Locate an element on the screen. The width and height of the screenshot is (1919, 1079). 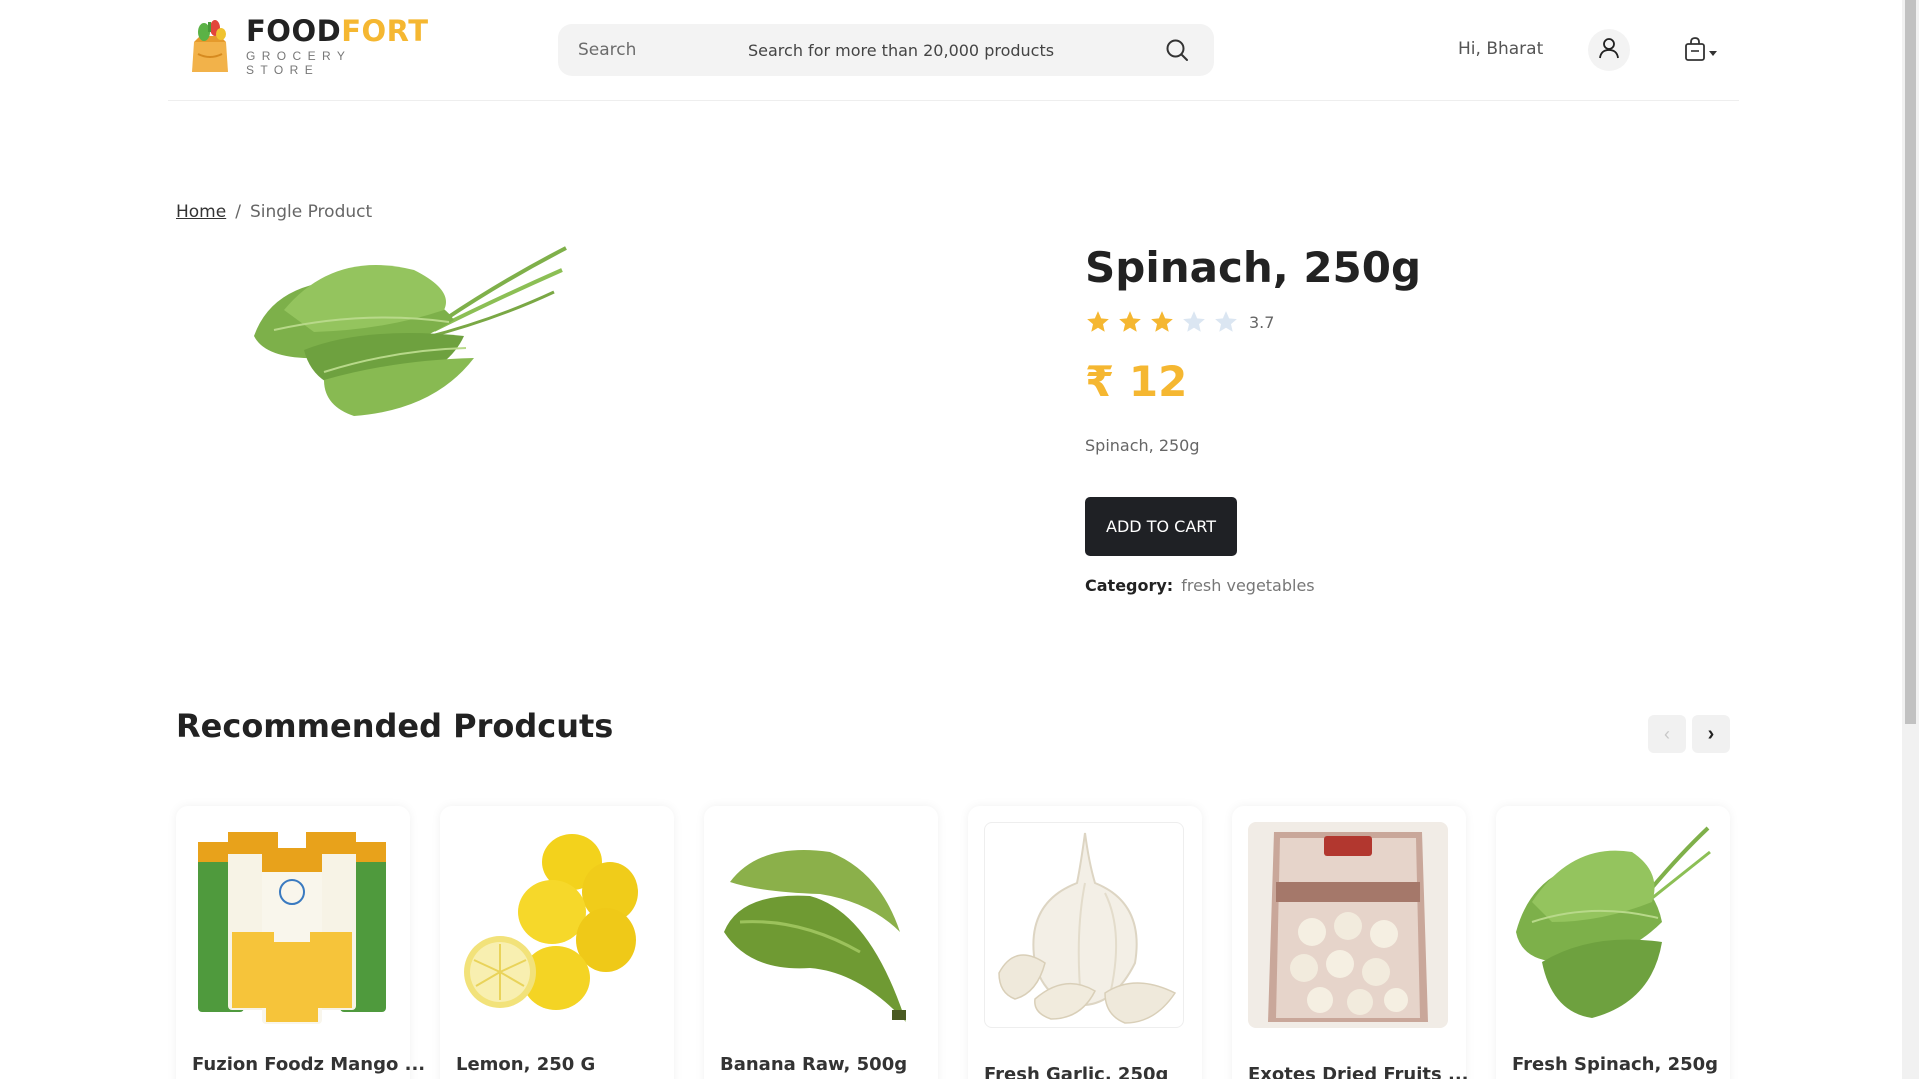
search-label: Search is located at coordinates (607, 50).